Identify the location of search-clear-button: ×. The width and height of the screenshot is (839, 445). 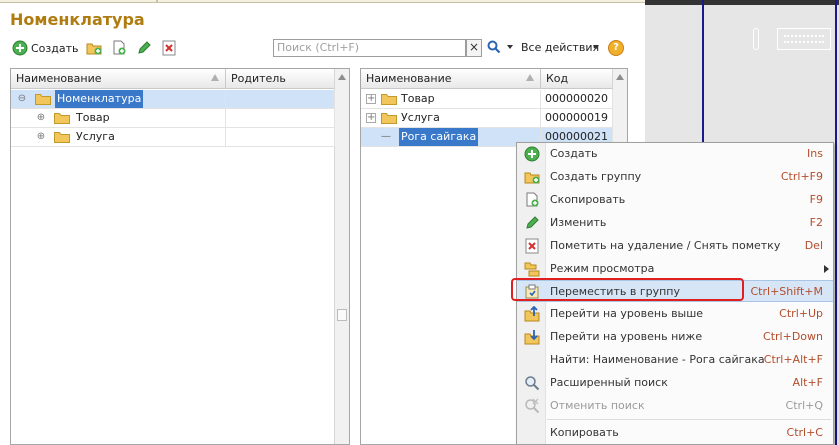
(474, 48).